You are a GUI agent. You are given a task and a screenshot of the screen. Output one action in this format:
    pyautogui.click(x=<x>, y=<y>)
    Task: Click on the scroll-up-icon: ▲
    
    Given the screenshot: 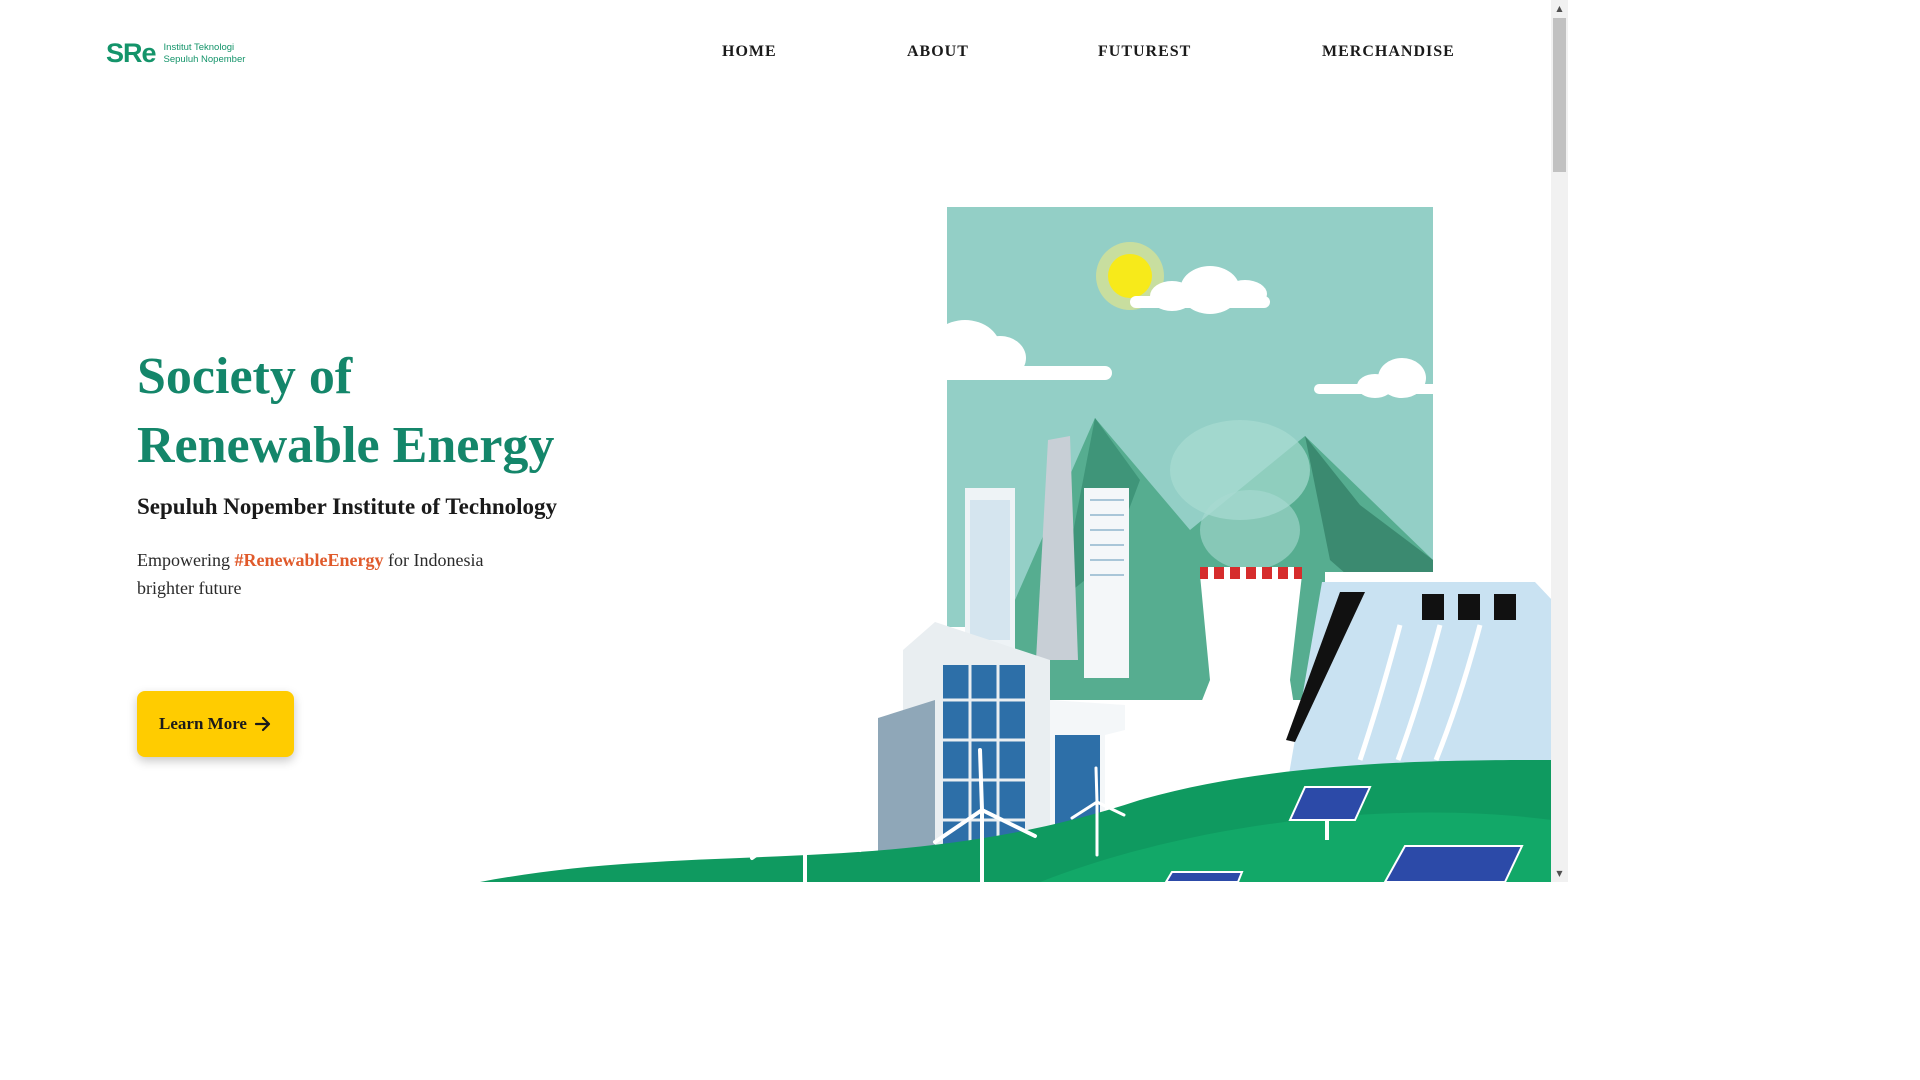 What is the action you would take?
    pyautogui.click(x=1559, y=8)
    